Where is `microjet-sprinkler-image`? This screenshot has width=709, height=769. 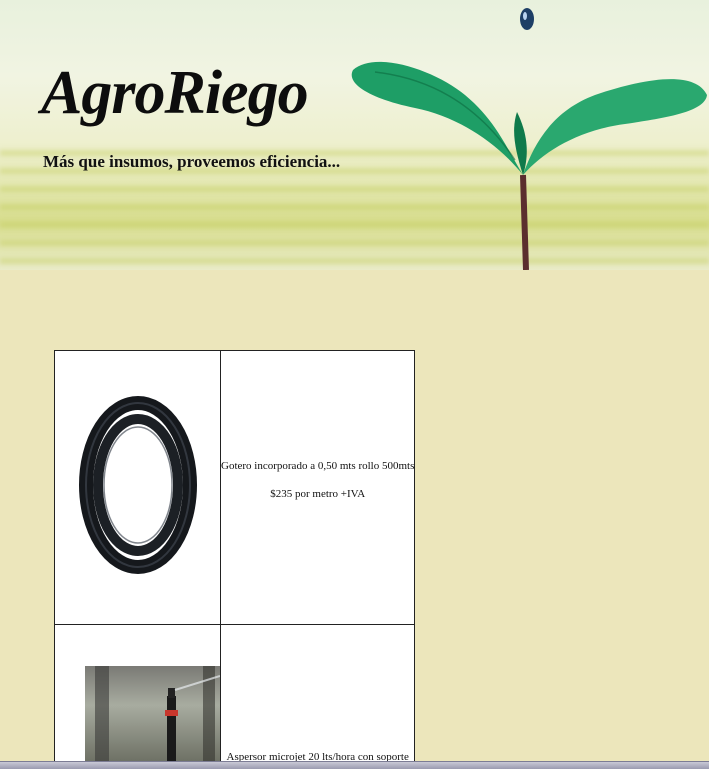
microjet-sprinkler-image is located at coordinates (153, 715).